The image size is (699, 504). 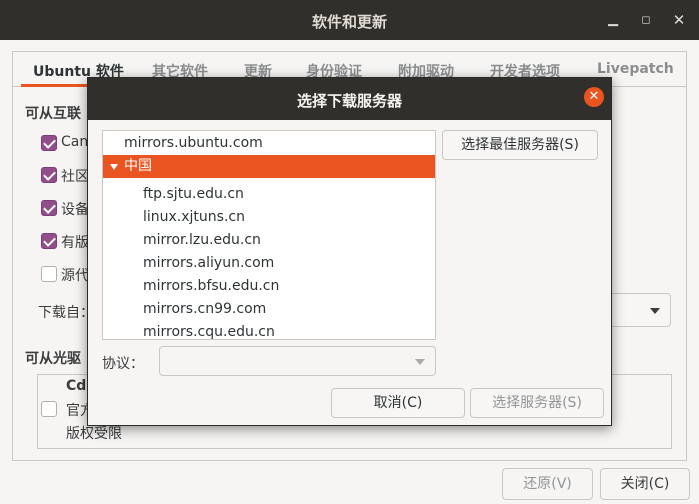 What do you see at coordinates (53, 359) in the screenshot?
I see `cdrom-section-title: 可从光驱` at bounding box center [53, 359].